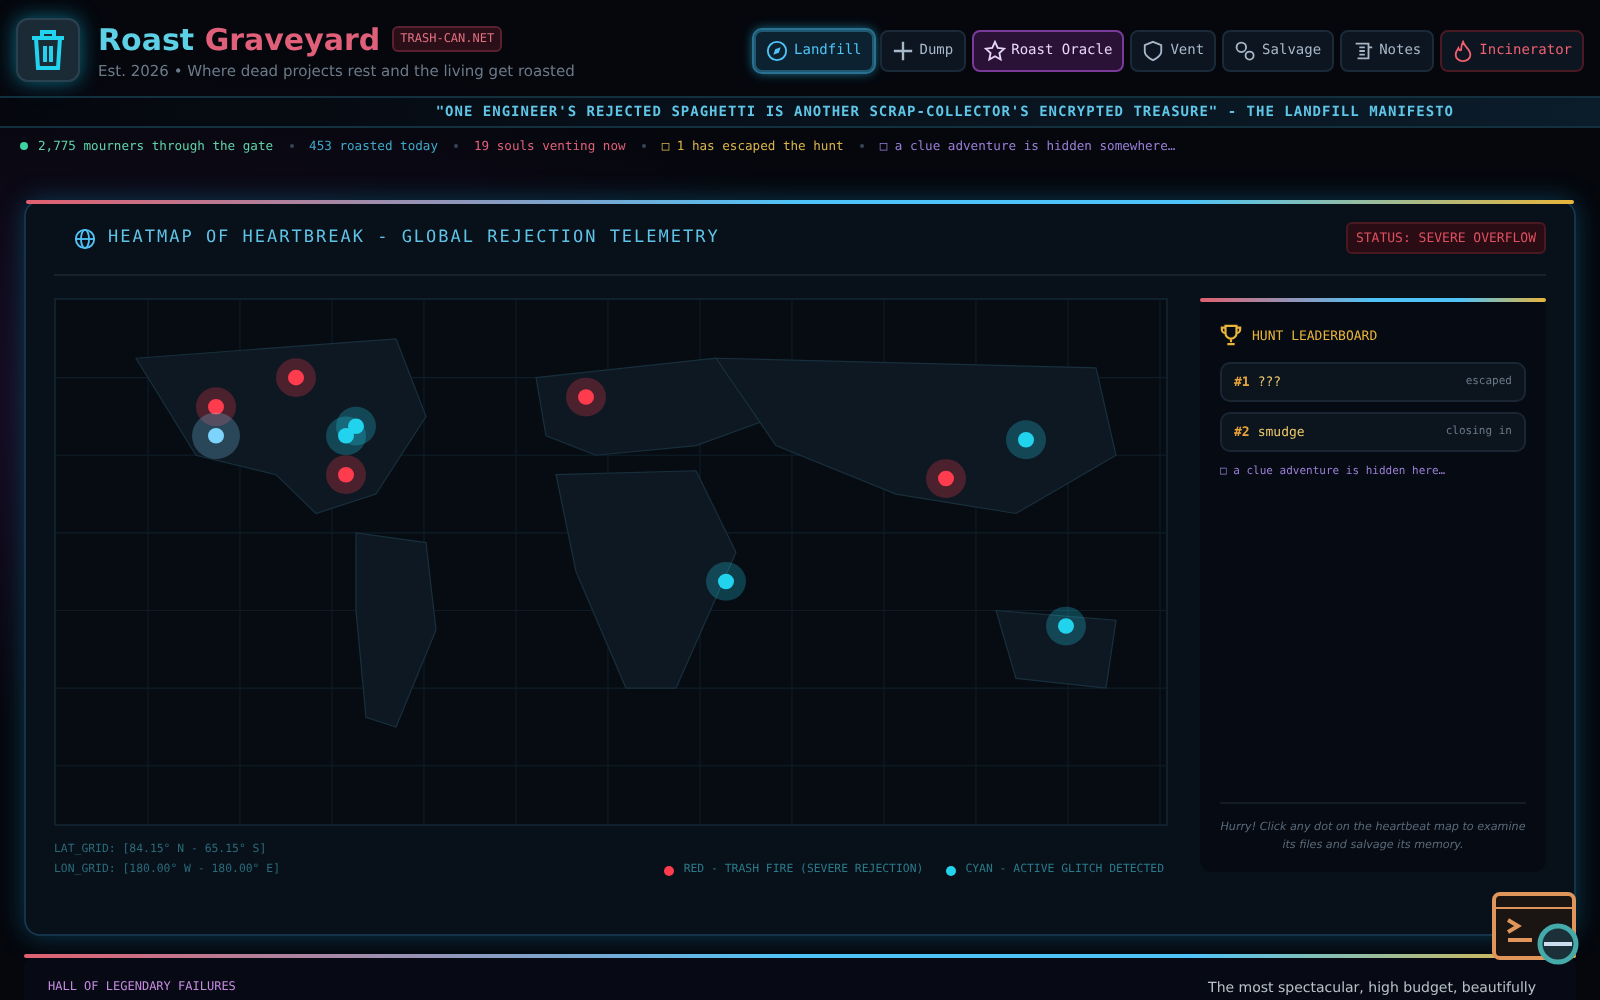  What do you see at coordinates (239, 39) in the screenshot?
I see `site-title: Roast Graveyard` at bounding box center [239, 39].